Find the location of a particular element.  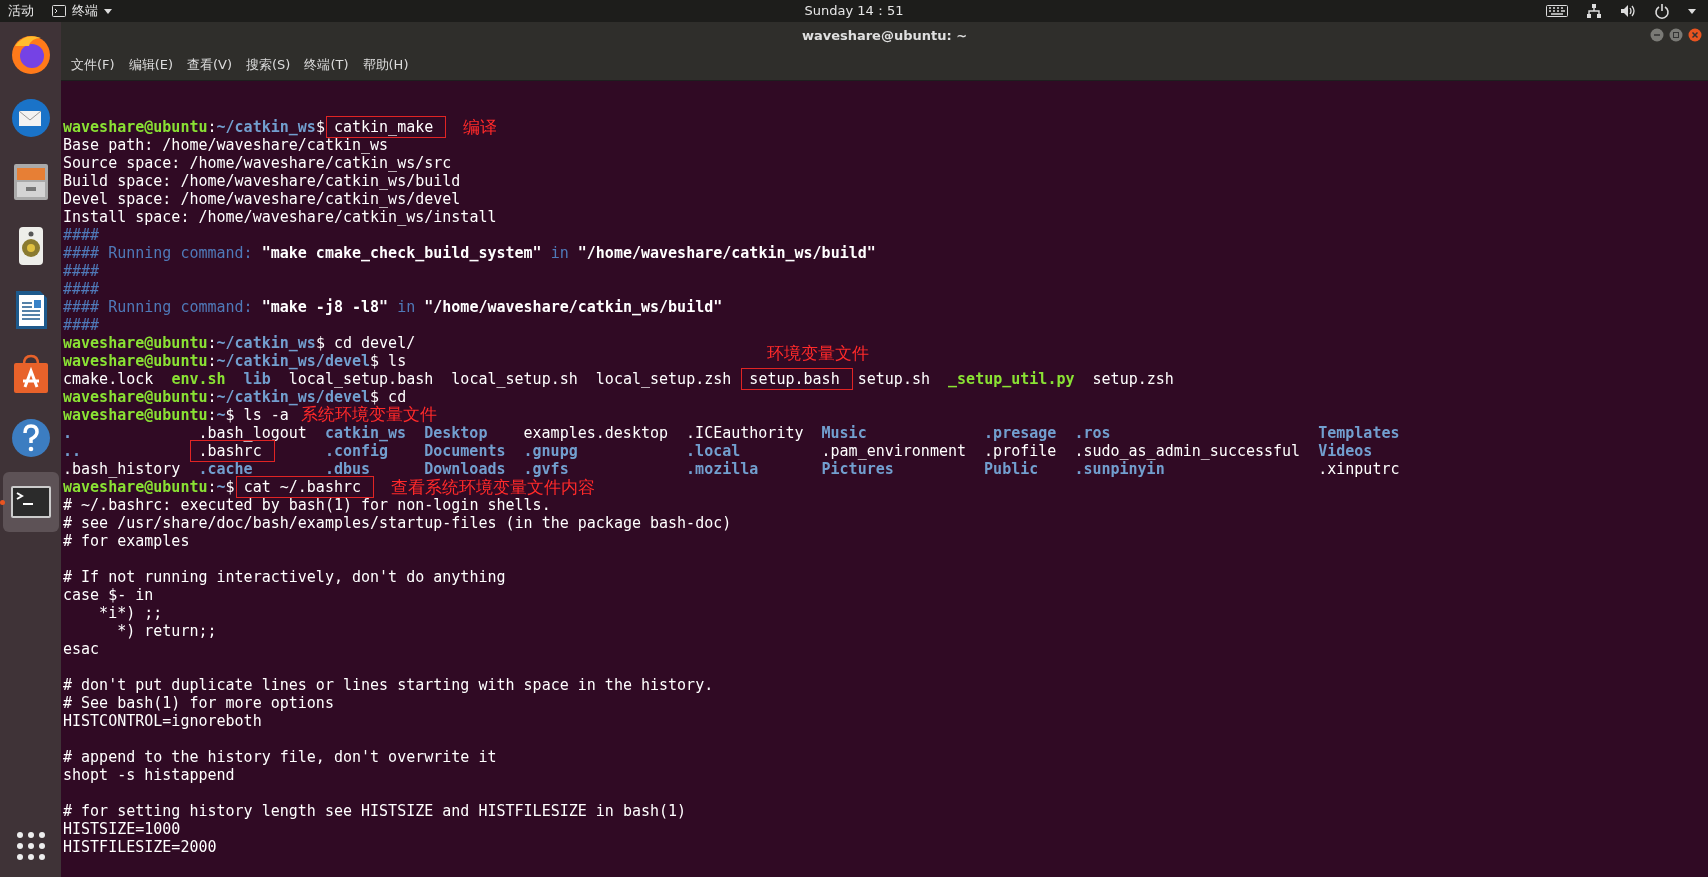

minimize-icon is located at coordinates (1657, 35).